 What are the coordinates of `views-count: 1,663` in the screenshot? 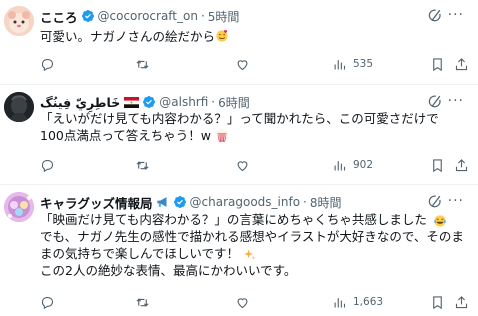 It's located at (368, 302).